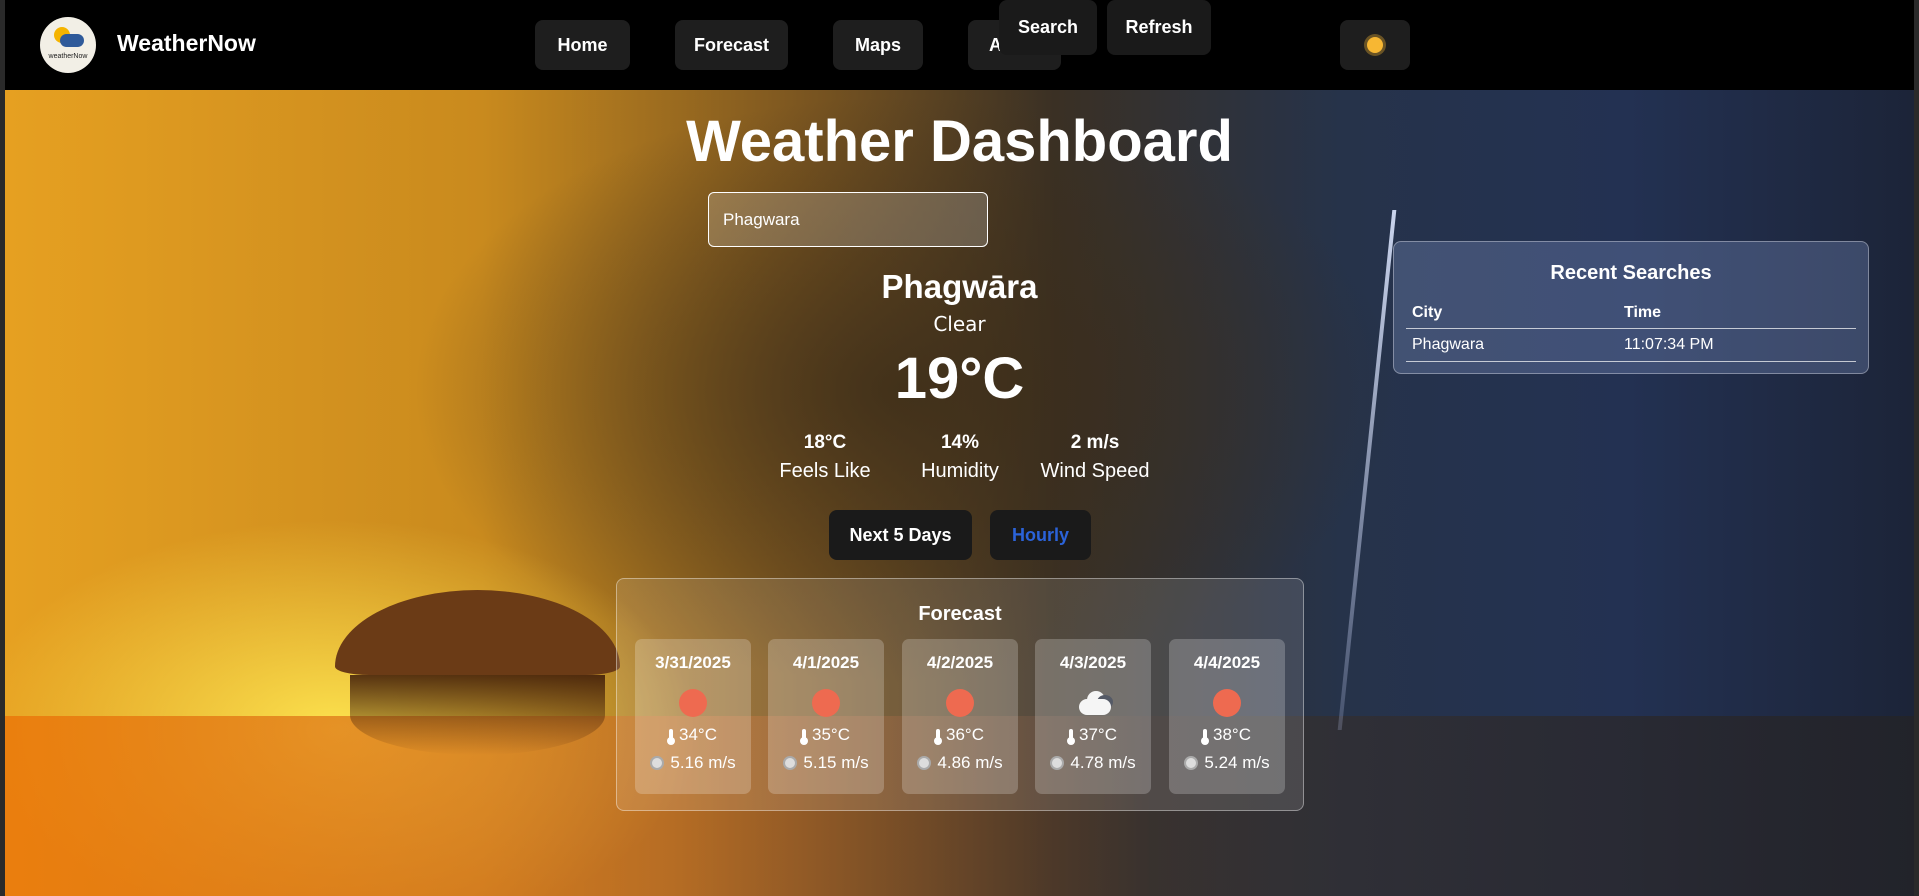  What do you see at coordinates (698, 734) in the screenshot?
I see `forecast-temp: 34°C` at bounding box center [698, 734].